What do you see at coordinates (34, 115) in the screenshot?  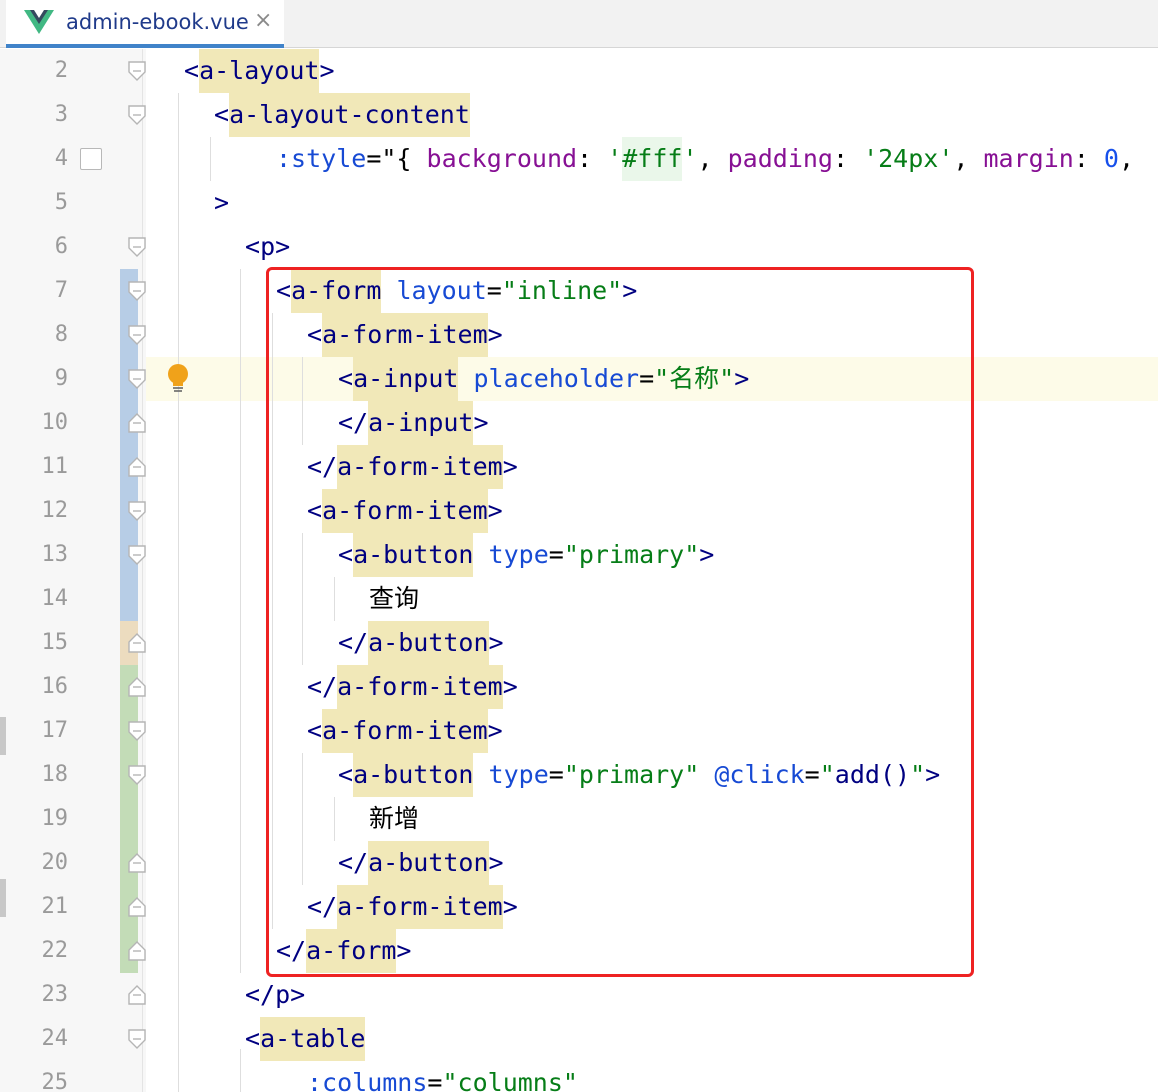 I see `line-number: 3` at bounding box center [34, 115].